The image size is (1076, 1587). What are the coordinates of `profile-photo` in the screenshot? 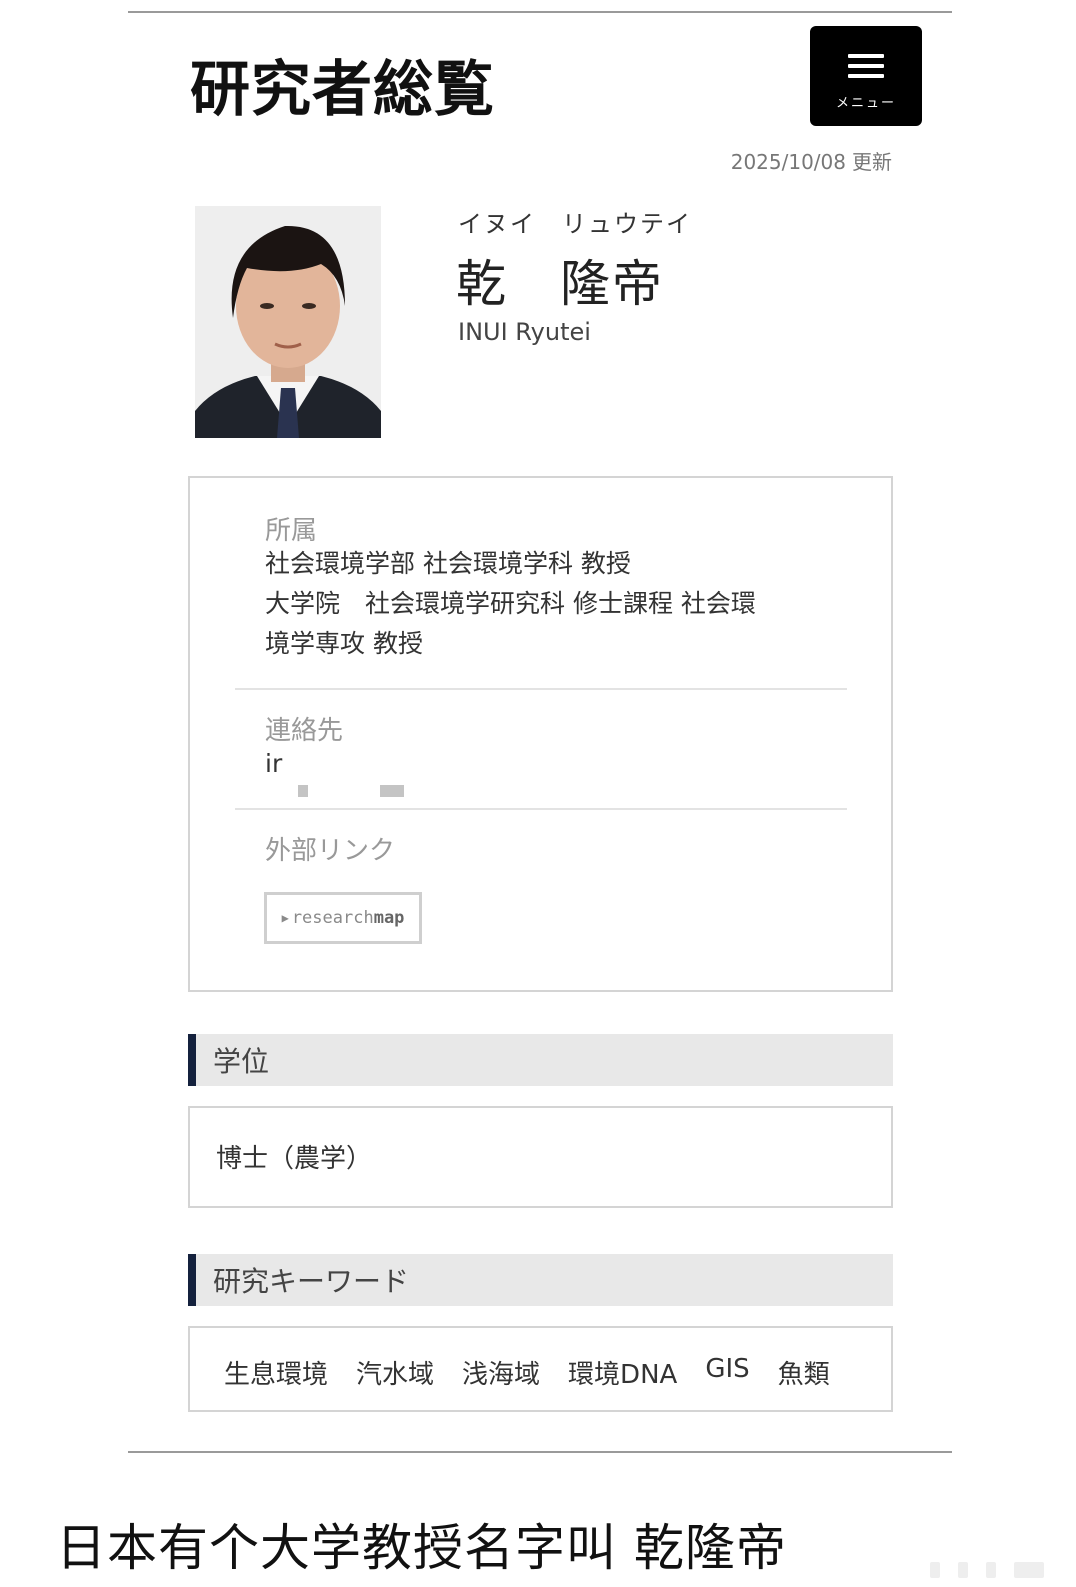 It's located at (288, 322).